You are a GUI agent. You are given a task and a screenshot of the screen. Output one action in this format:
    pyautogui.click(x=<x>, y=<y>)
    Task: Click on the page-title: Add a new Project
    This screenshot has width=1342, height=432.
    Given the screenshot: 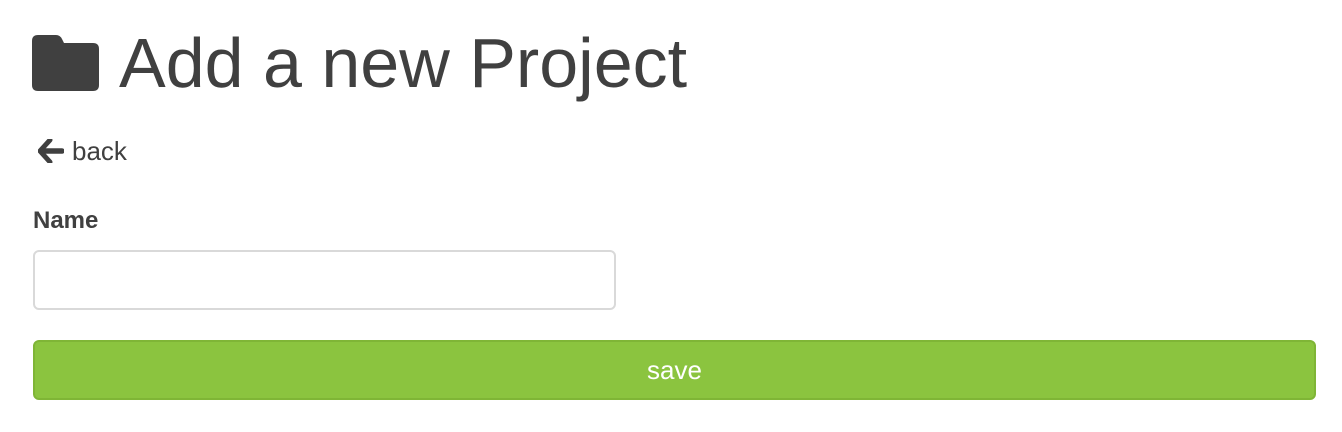 What is the action you would take?
    pyautogui.click(x=403, y=63)
    